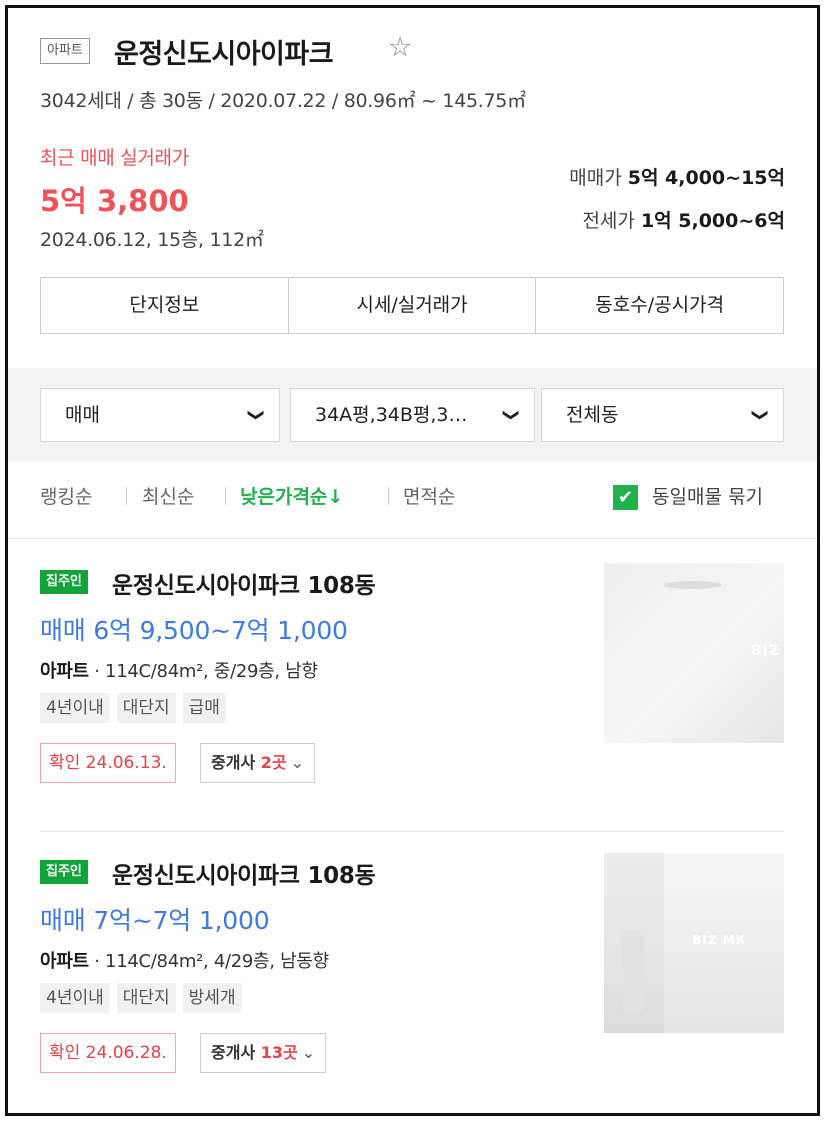 The height and width of the screenshot is (1124, 827). I want to click on photo-watermark: BIZ MK, so click(719, 940).